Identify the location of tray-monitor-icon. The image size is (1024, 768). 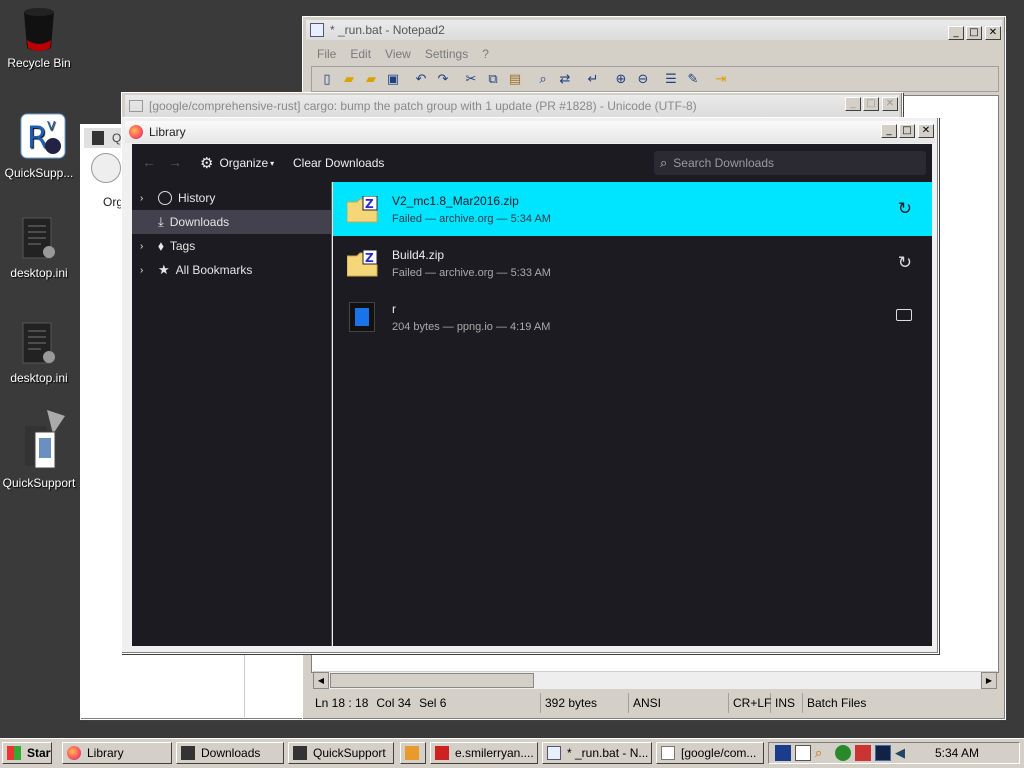
(883, 753).